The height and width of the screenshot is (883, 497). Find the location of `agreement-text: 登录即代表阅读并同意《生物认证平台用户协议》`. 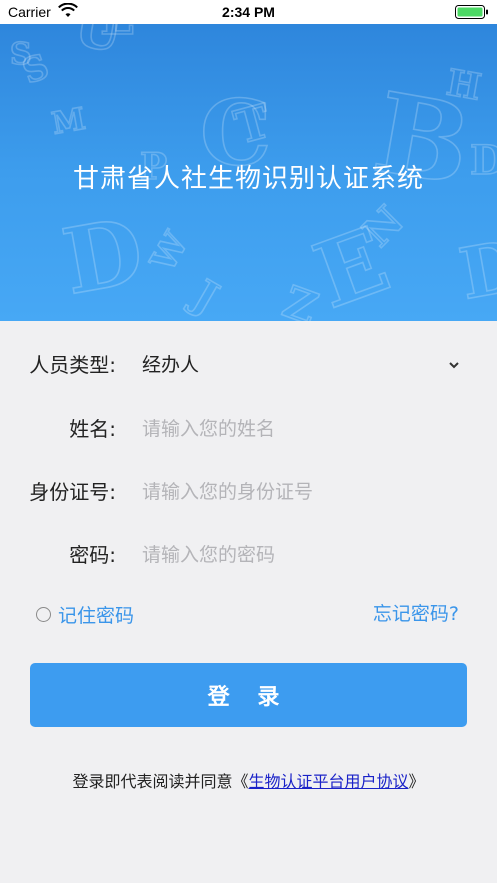

agreement-text: 登录即代表阅读并同意《生物认证平台用户协议》 is located at coordinates (248, 780).